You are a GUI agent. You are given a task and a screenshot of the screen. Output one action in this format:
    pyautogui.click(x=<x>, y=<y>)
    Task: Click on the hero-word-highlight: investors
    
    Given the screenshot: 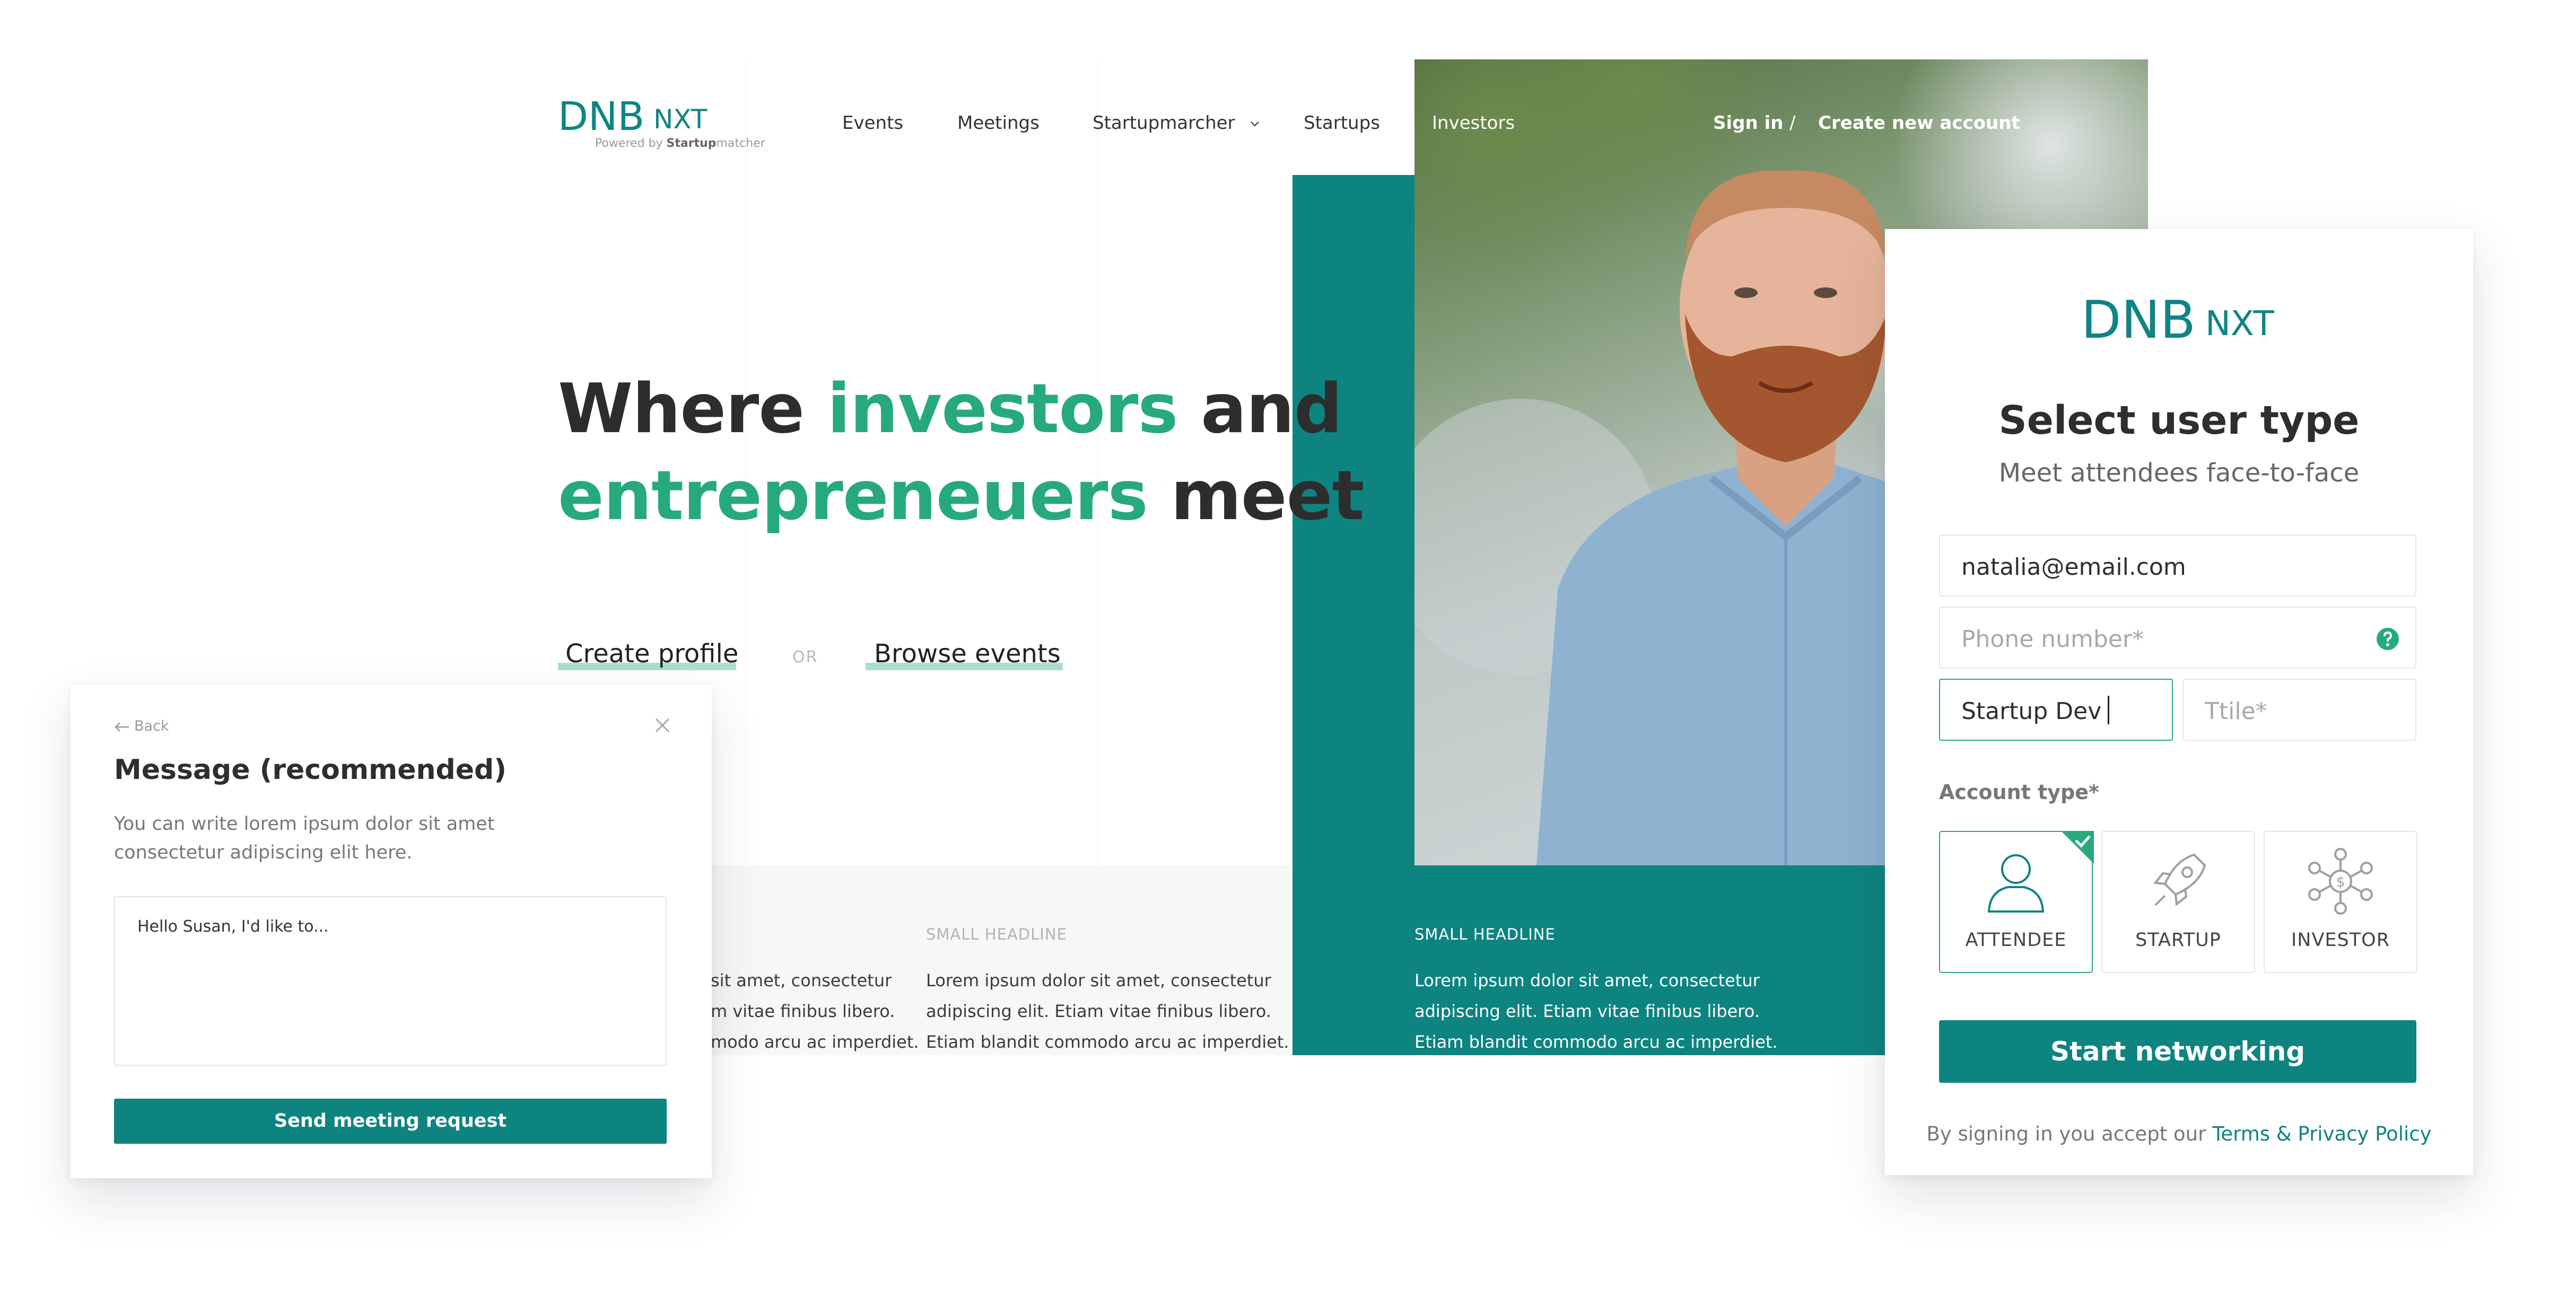 What is the action you would take?
    pyautogui.click(x=1002, y=409)
    